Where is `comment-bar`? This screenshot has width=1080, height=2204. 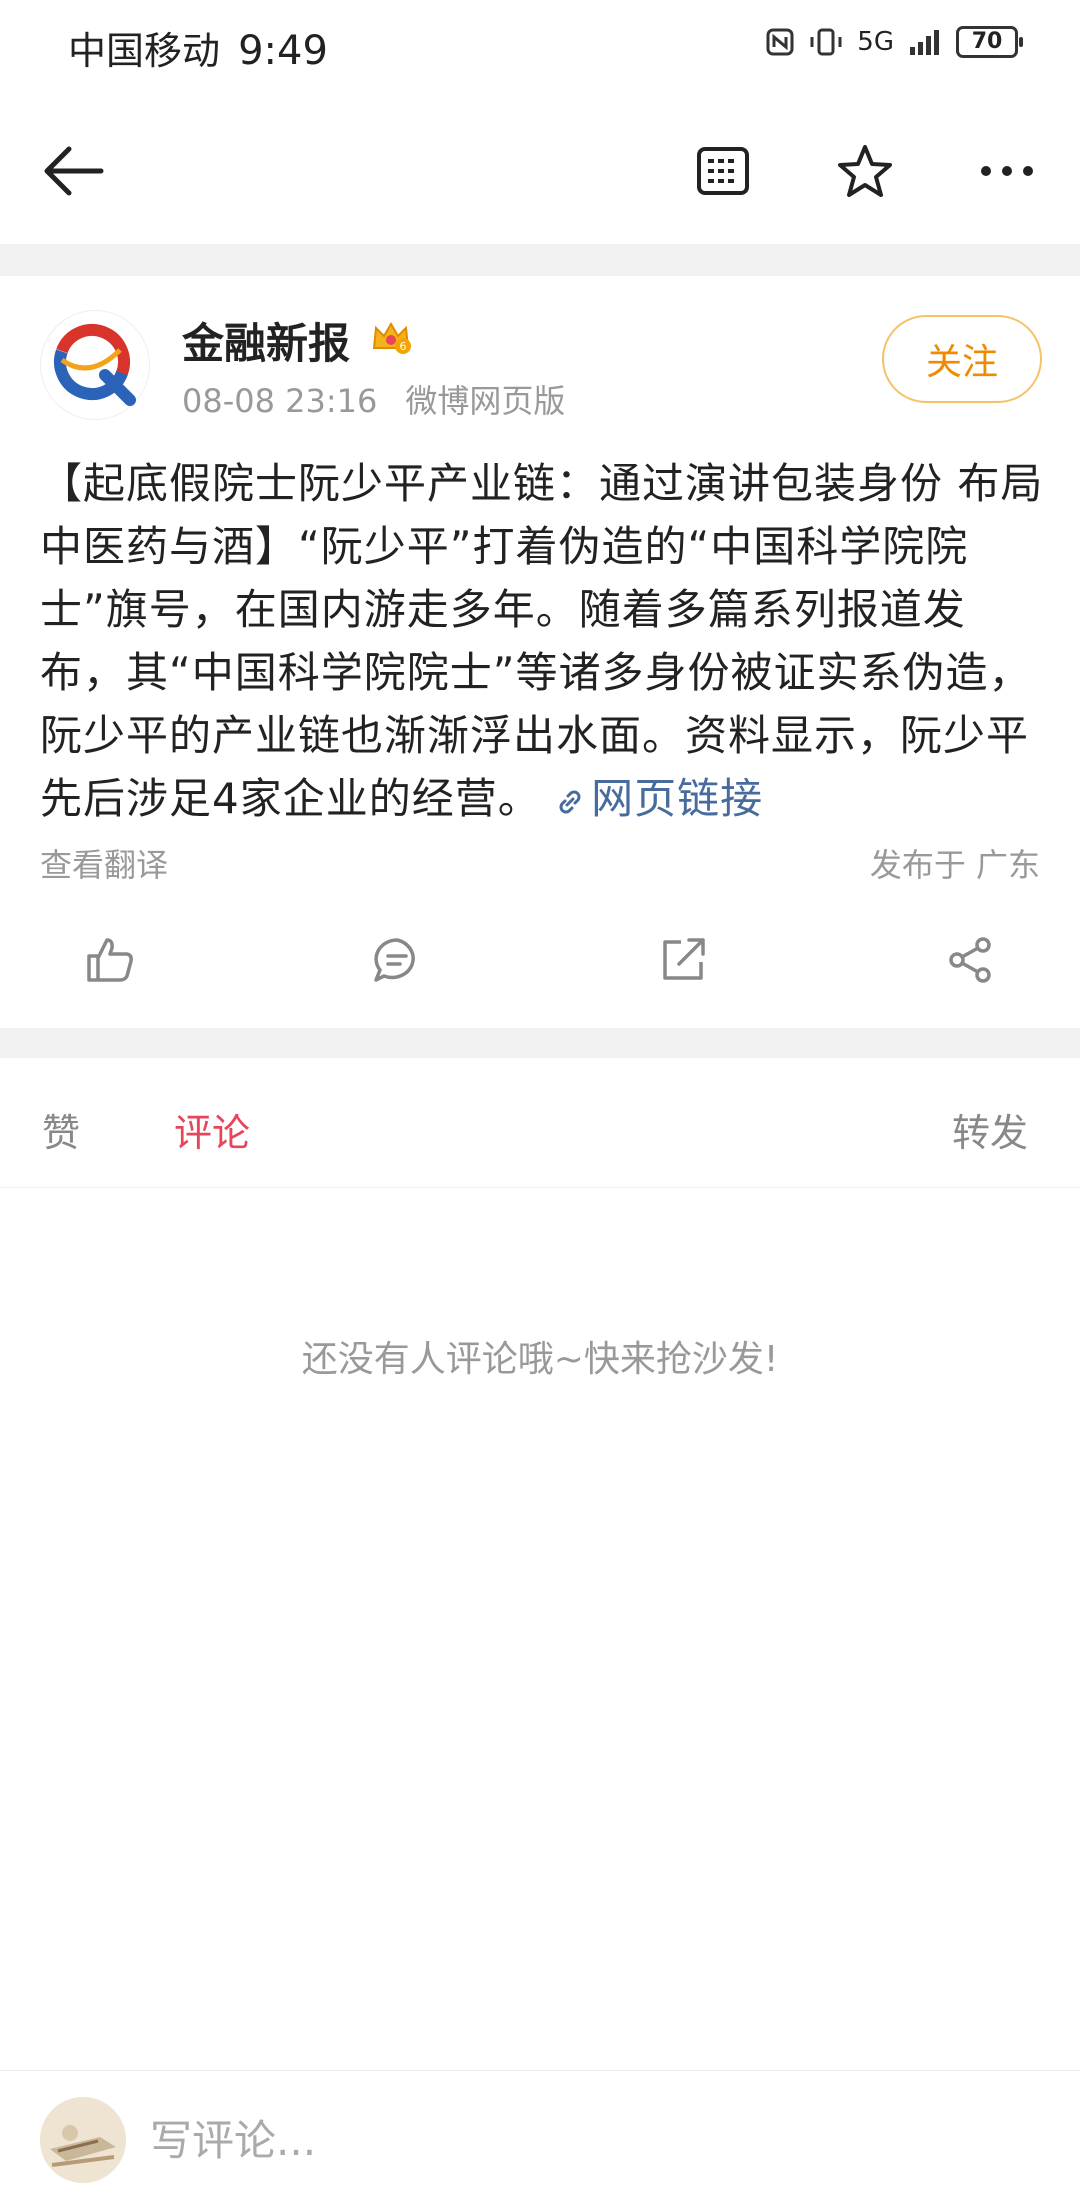
comment-bar is located at coordinates (540, 2137).